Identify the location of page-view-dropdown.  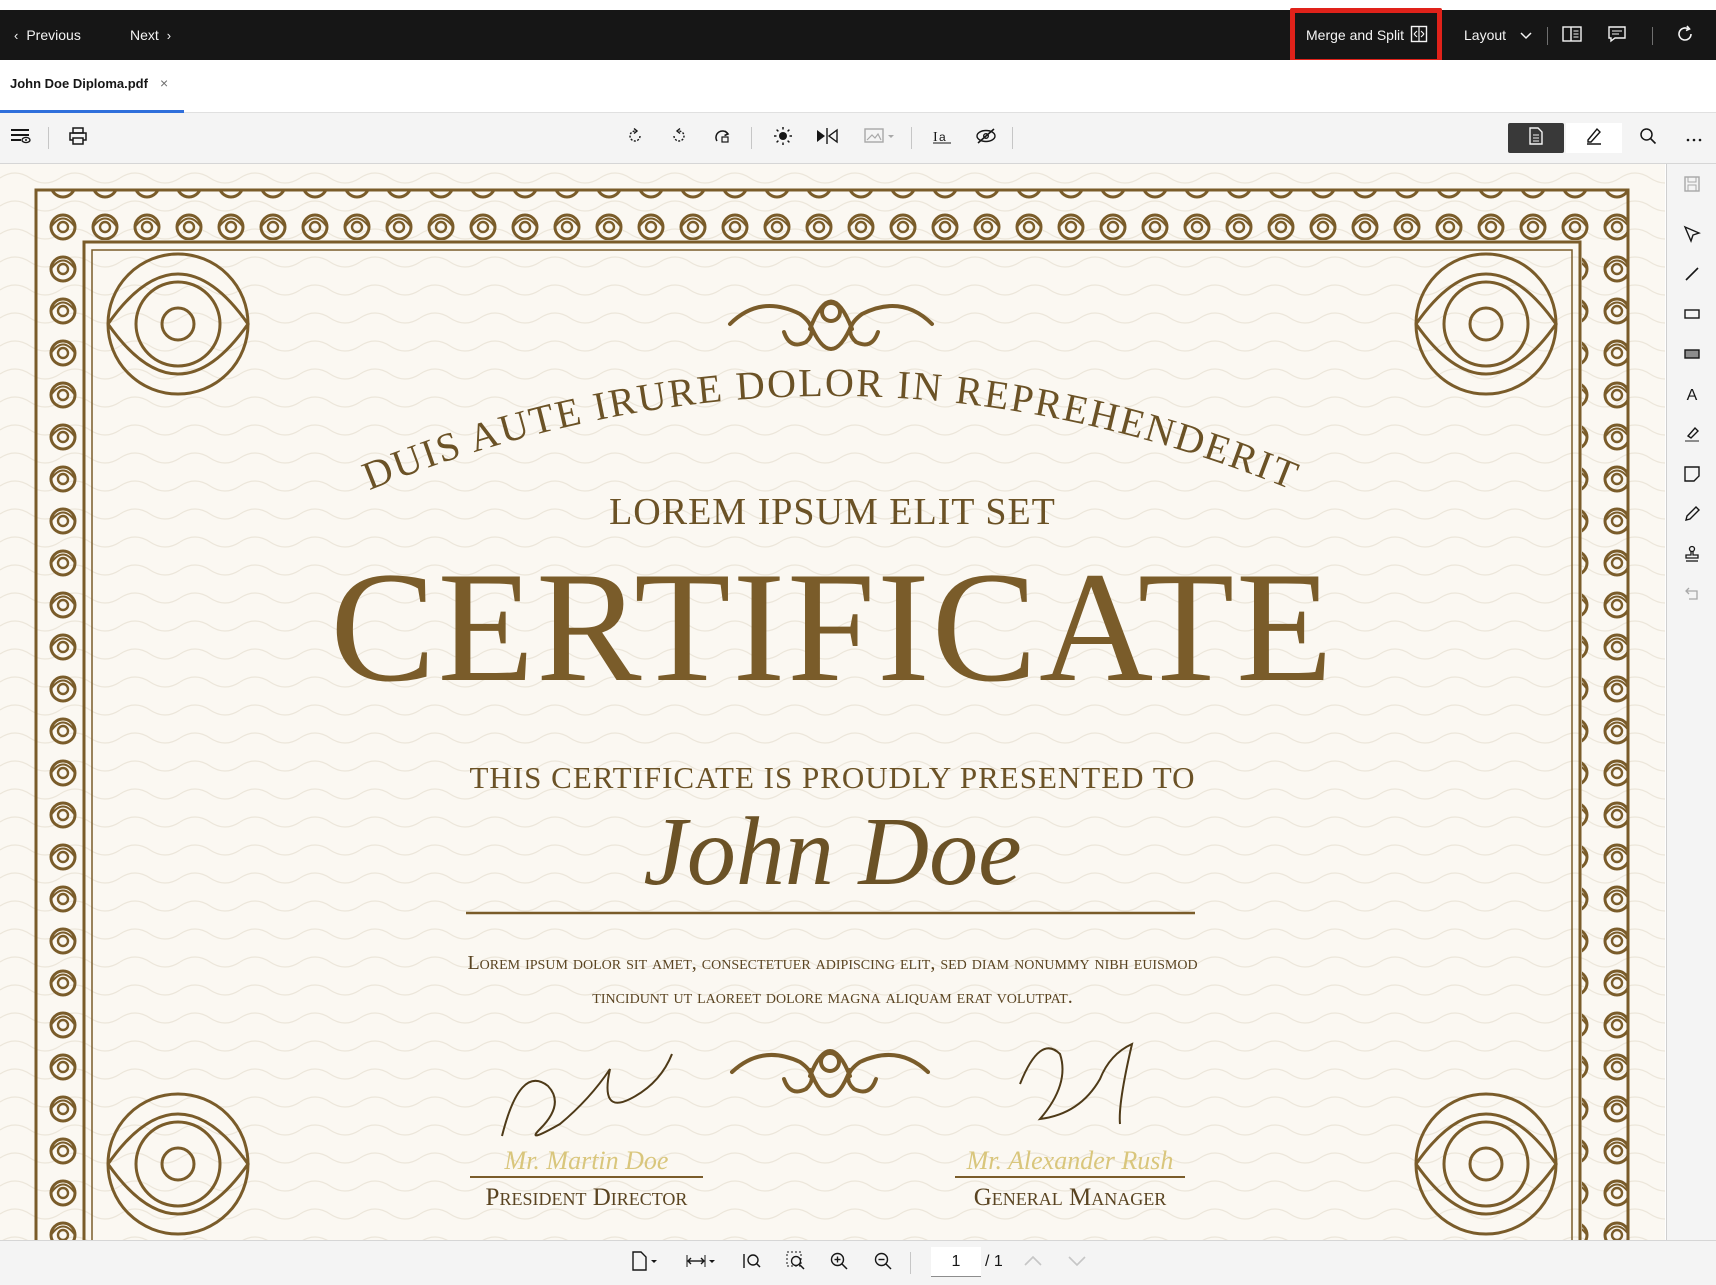
(646, 1263).